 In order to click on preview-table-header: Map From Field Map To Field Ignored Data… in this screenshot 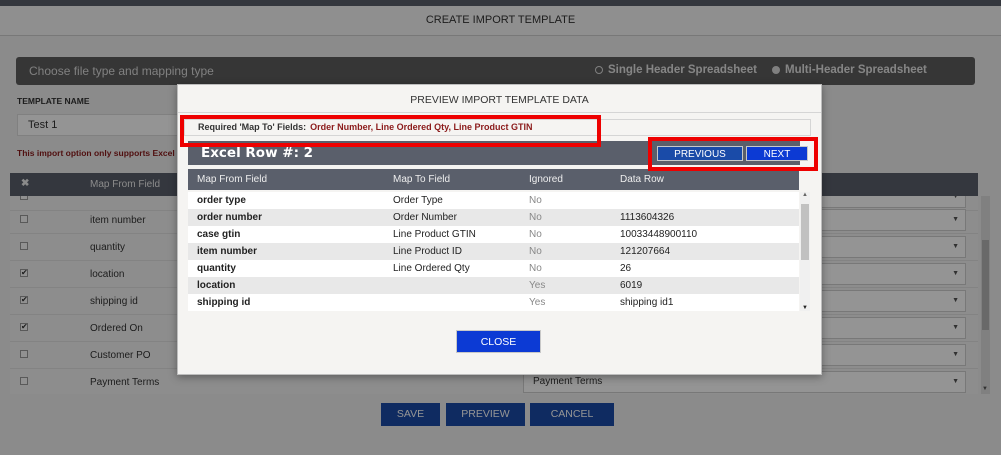, I will do `click(493, 179)`.